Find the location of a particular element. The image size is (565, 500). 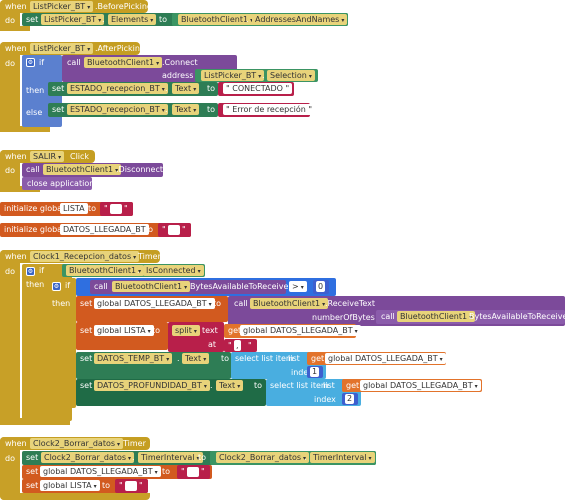

number-block: 2 is located at coordinates (350, 399).